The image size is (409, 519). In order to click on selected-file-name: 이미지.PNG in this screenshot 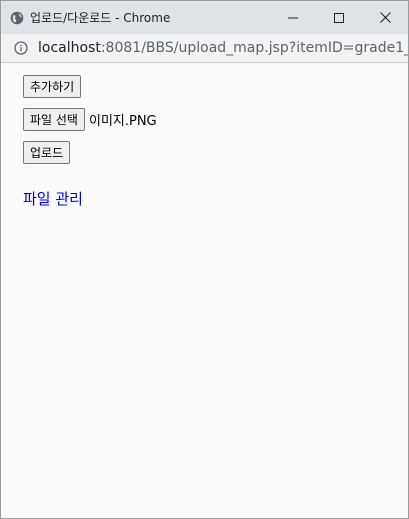, I will do `click(122, 121)`.